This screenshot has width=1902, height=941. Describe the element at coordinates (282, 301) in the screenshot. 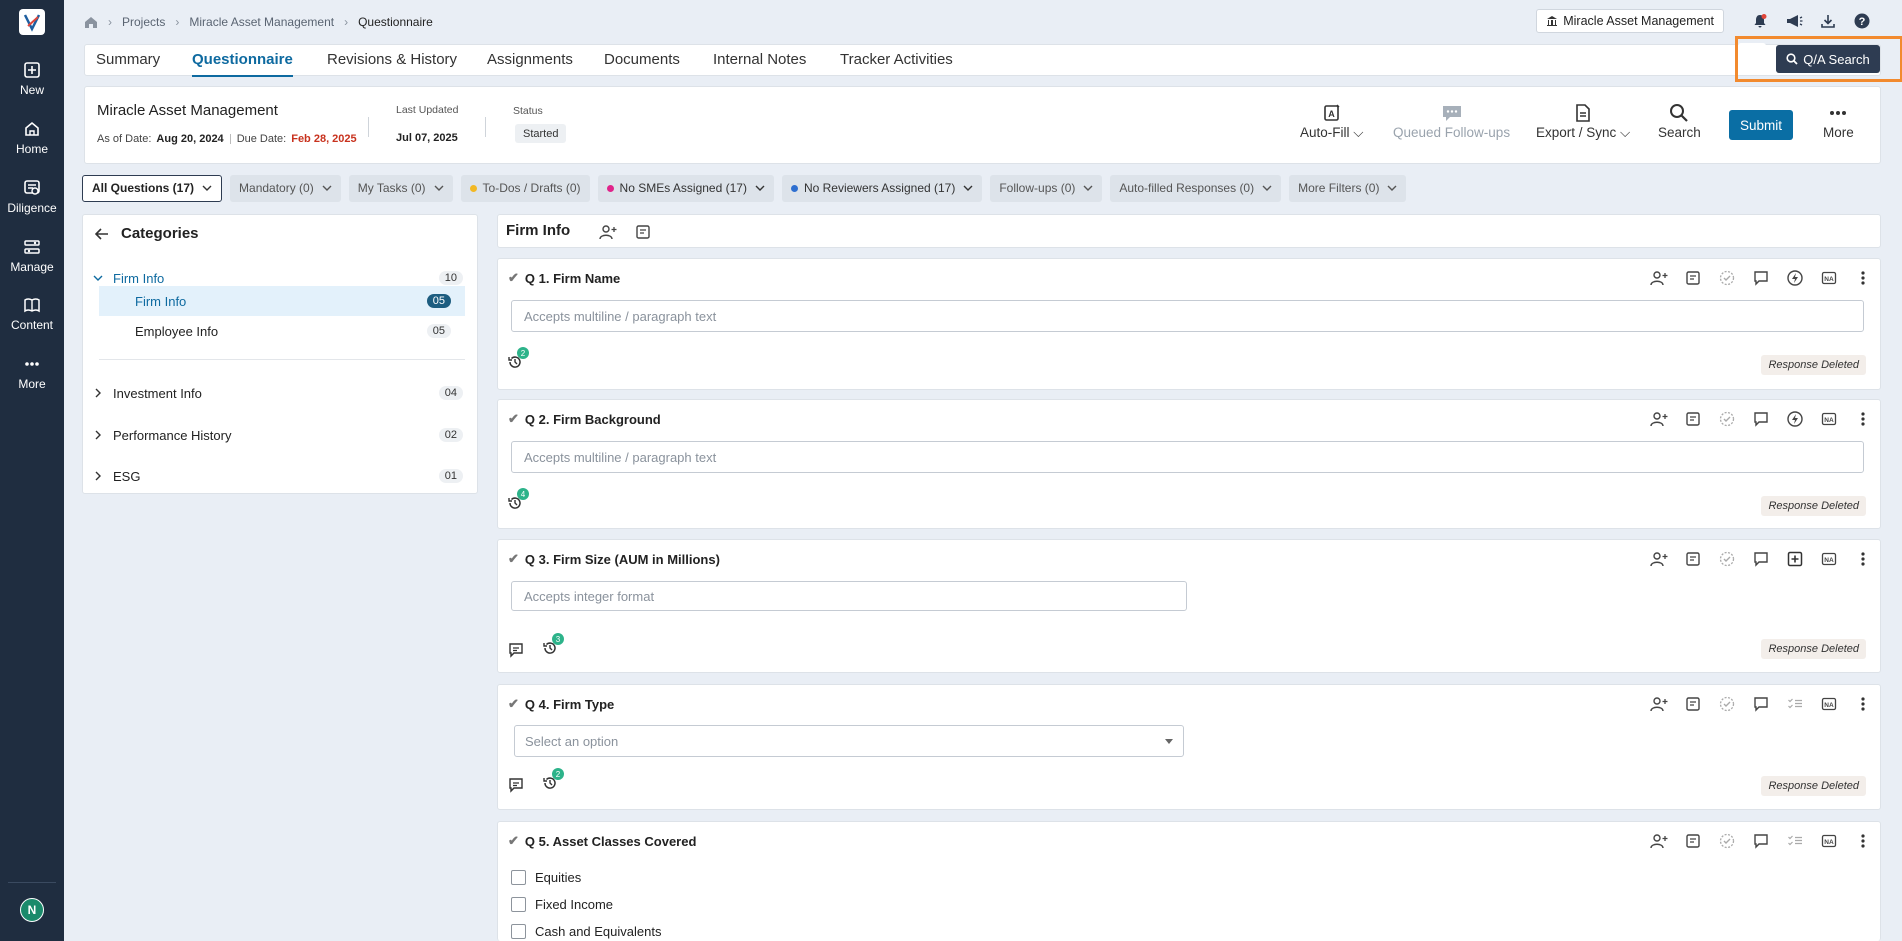

I see `subcategory-firm-info: Firm Info 05` at that location.